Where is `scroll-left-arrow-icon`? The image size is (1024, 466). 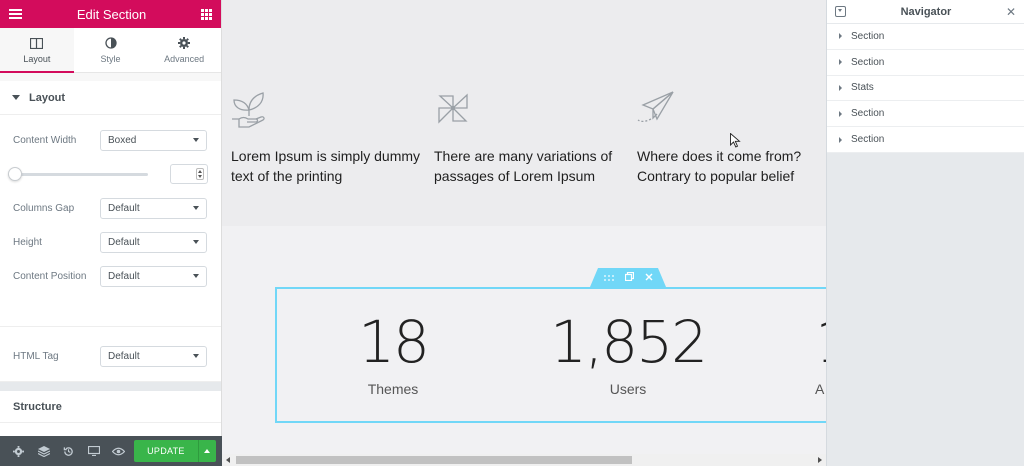
scroll-left-arrow-icon is located at coordinates (228, 460).